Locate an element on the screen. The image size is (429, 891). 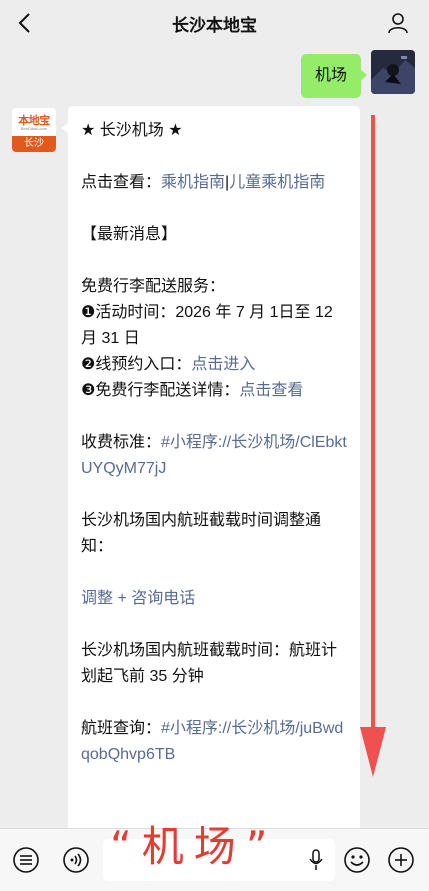
view-prefix: 点击查看： is located at coordinates (121, 182).